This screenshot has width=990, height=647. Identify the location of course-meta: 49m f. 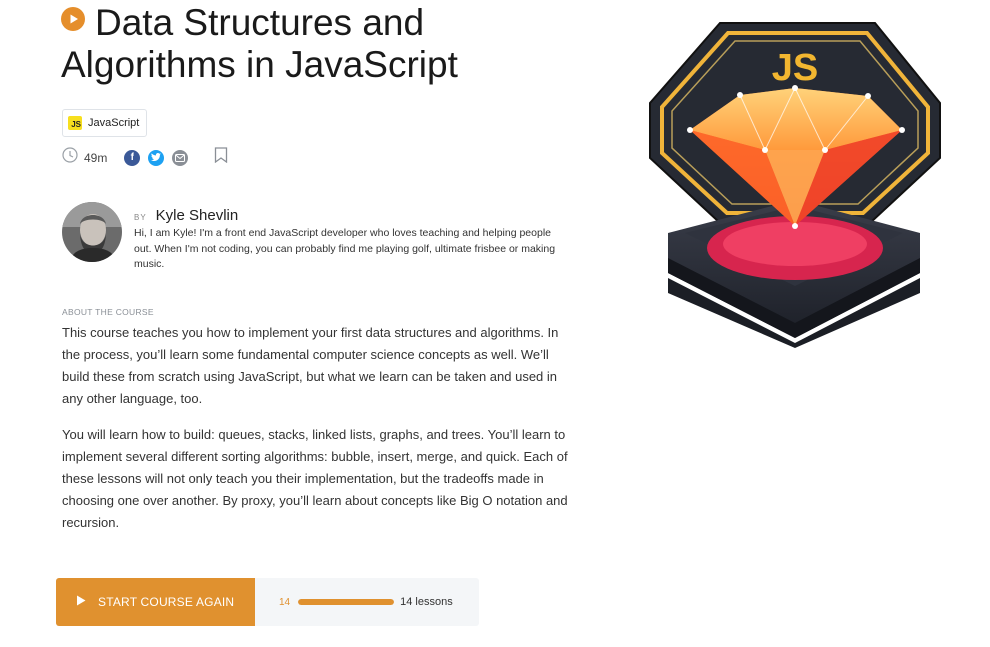
(145, 157).